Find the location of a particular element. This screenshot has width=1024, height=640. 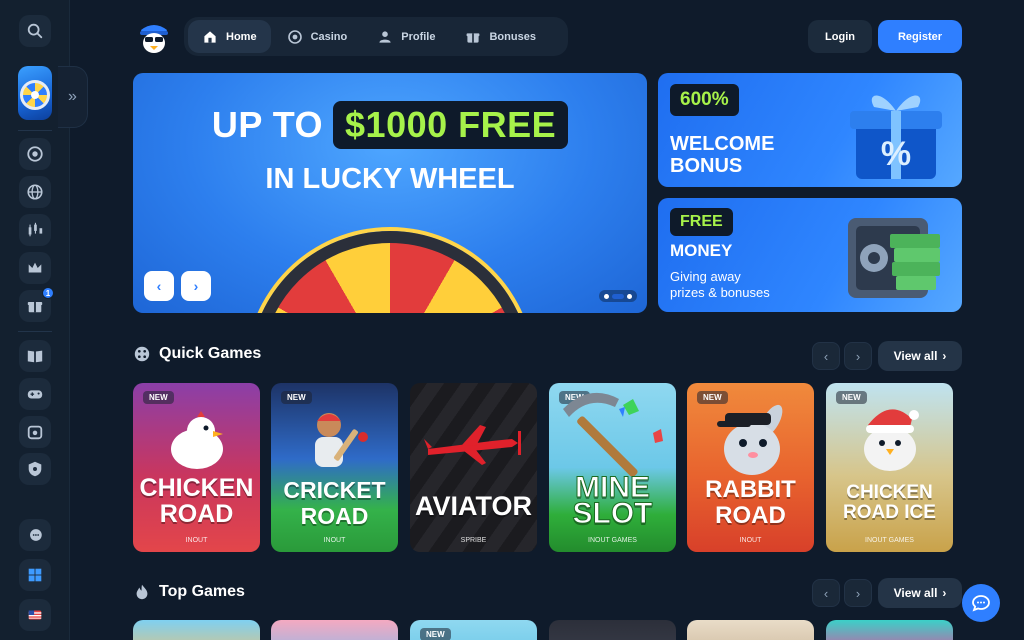

gamepad-icon is located at coordinates (35, 394).